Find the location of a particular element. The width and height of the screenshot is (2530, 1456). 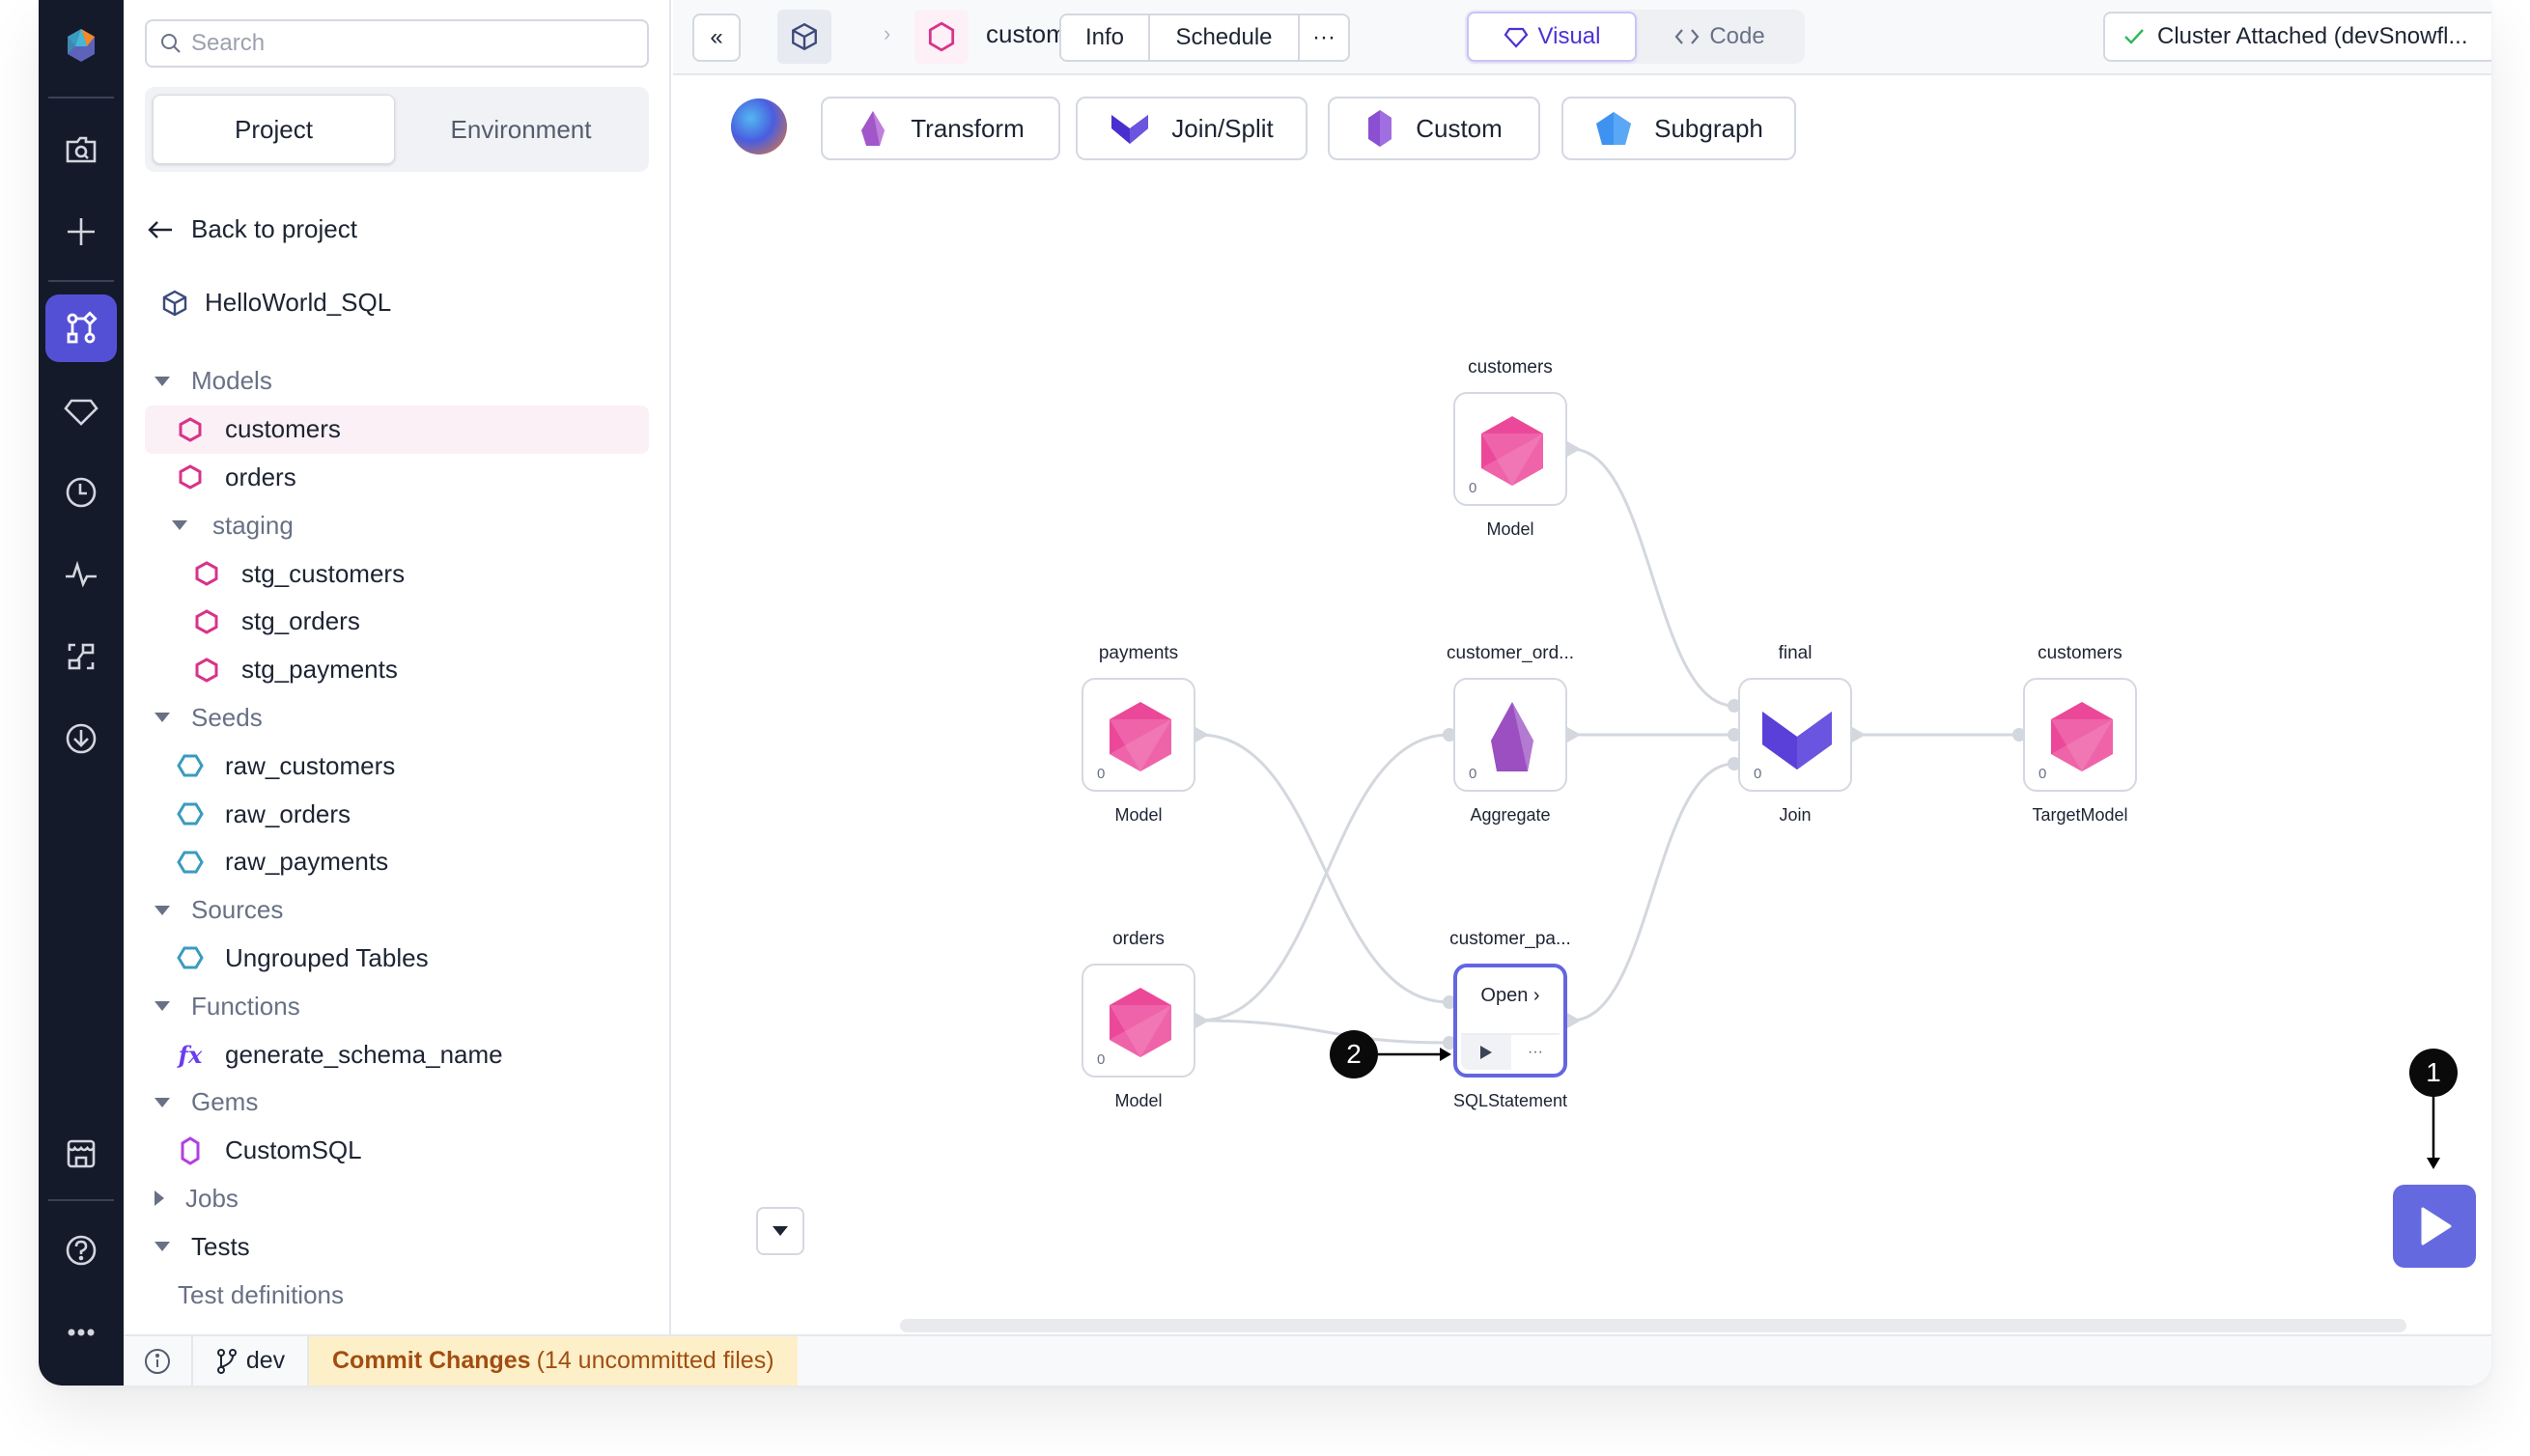

project-breadcrumb is located at coordinates (804, 37).